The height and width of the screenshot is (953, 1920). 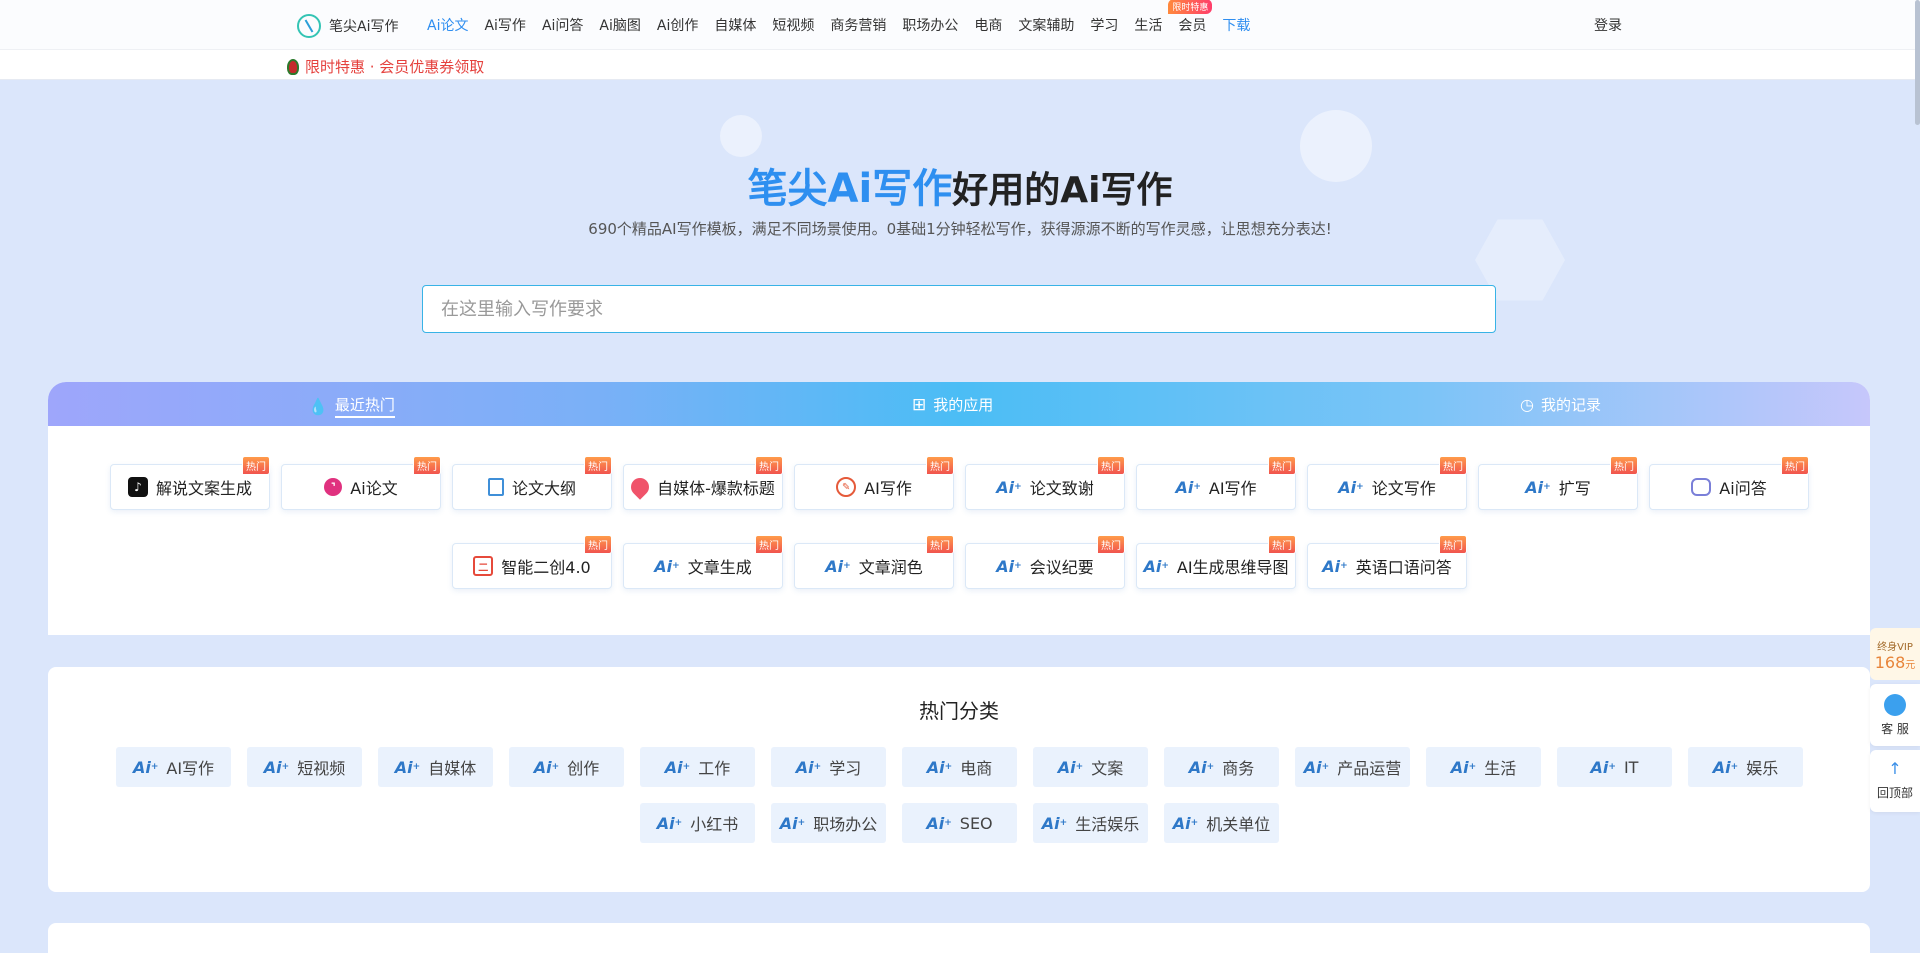 I want to click on hot-item: Ai + 文章润色 热门, so click(x=874, y=562).